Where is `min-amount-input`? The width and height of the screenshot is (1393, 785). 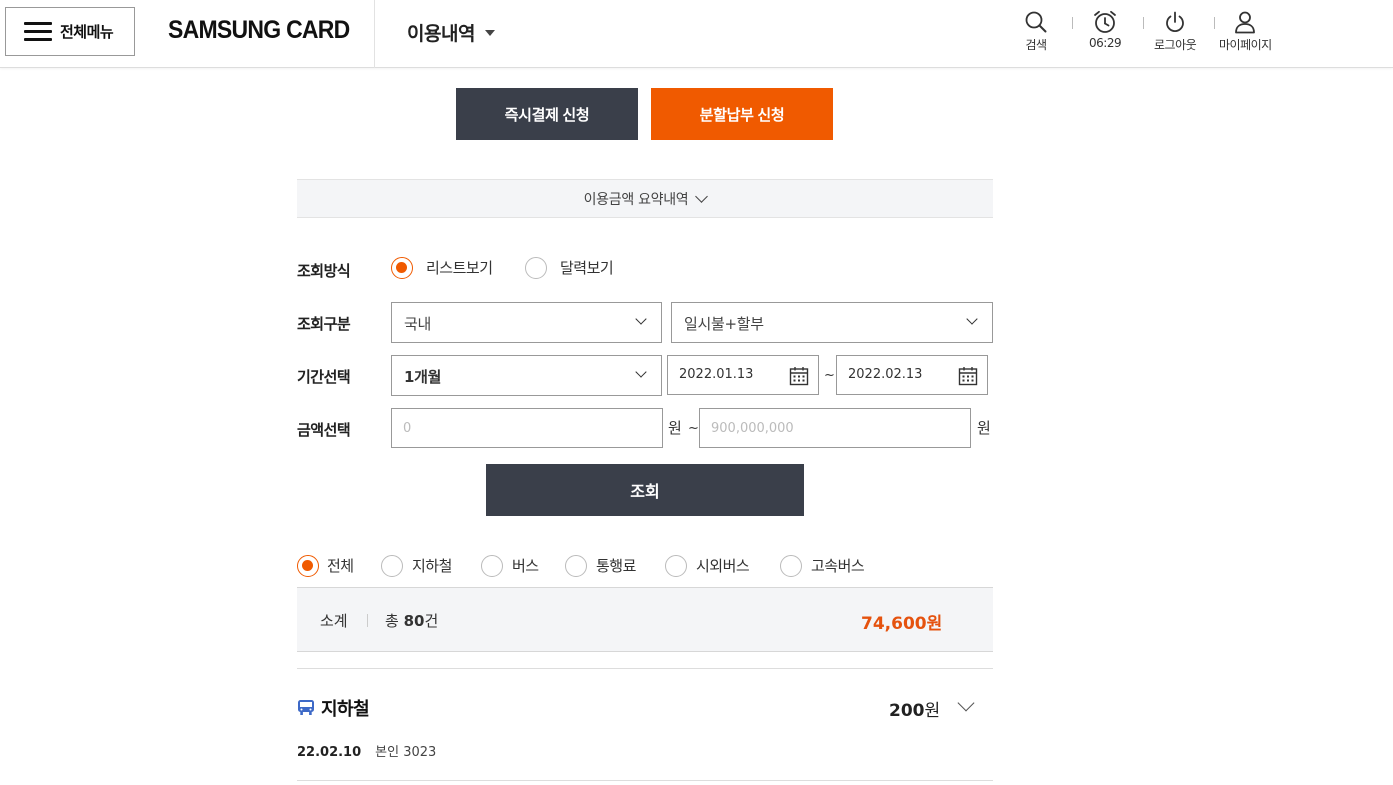
min-amount-input is located at coordinates (527, 428).